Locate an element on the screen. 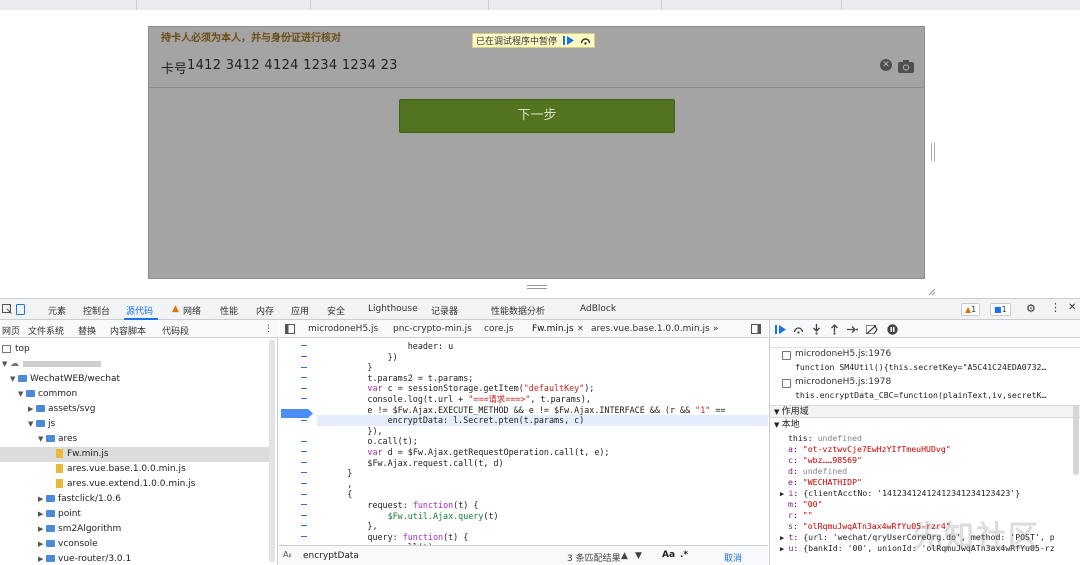 The image size is (1080, 565). tab-security: 安全 is located at coordinates (336, 310).